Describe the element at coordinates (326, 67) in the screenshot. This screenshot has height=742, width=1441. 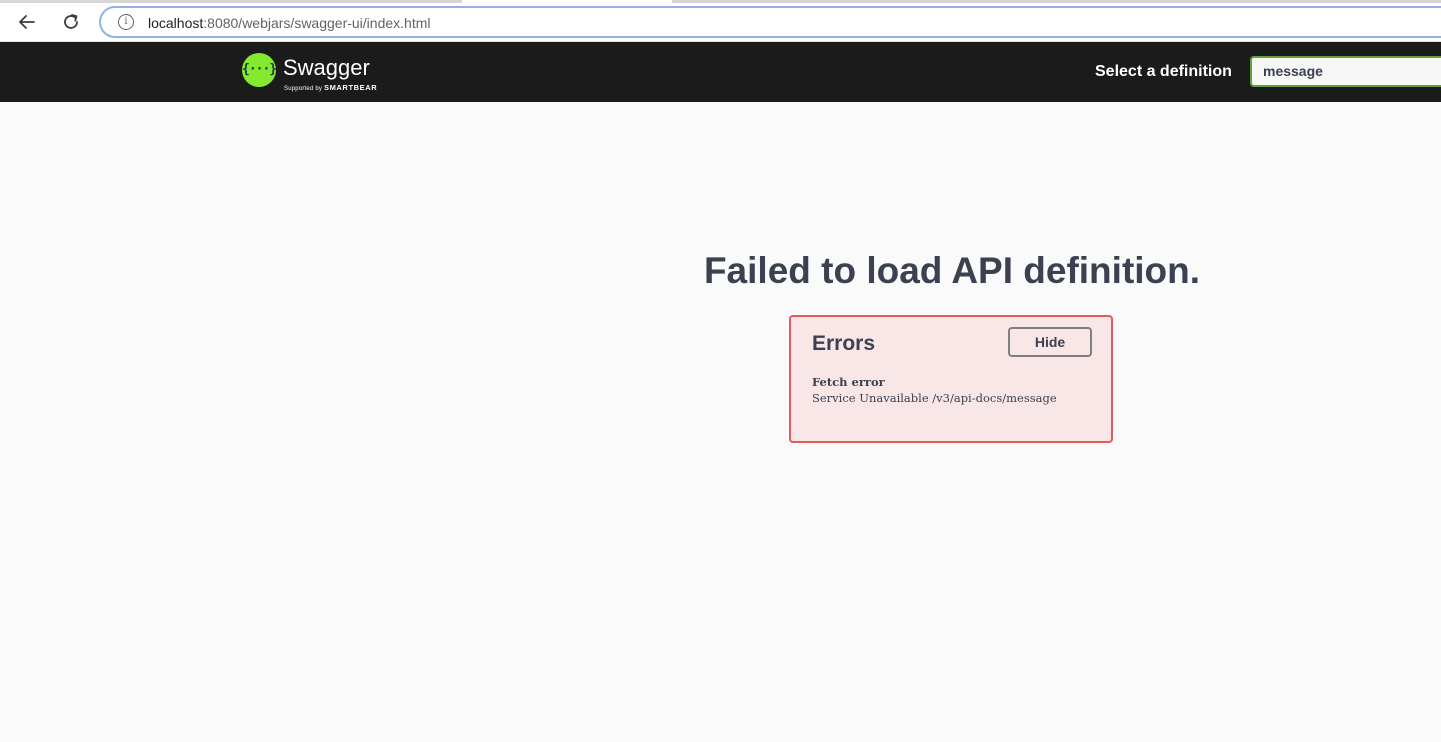
I see `logo-name: Swagger` at that location.